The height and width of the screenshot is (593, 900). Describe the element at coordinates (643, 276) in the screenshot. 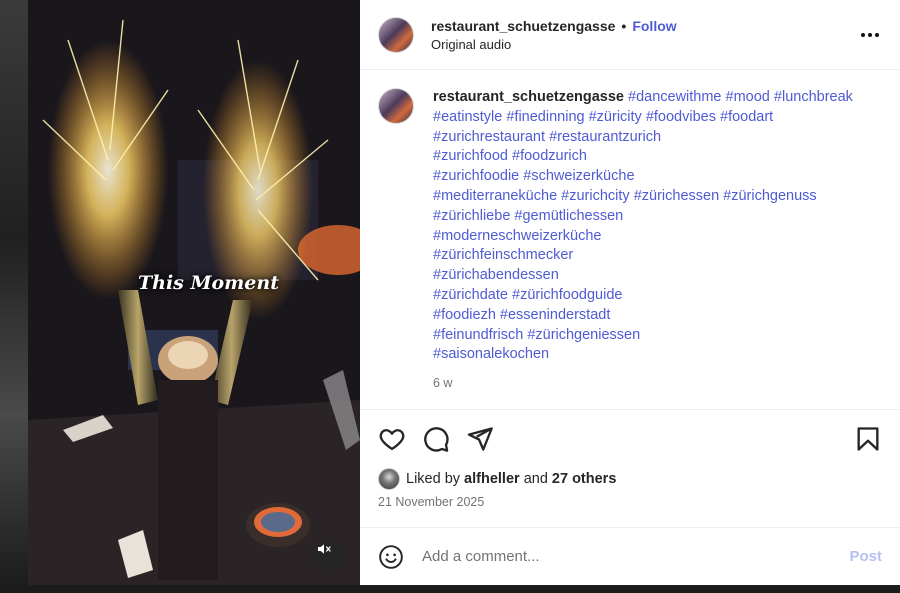

I see `caption-line: #zürichabendessen` at that location.